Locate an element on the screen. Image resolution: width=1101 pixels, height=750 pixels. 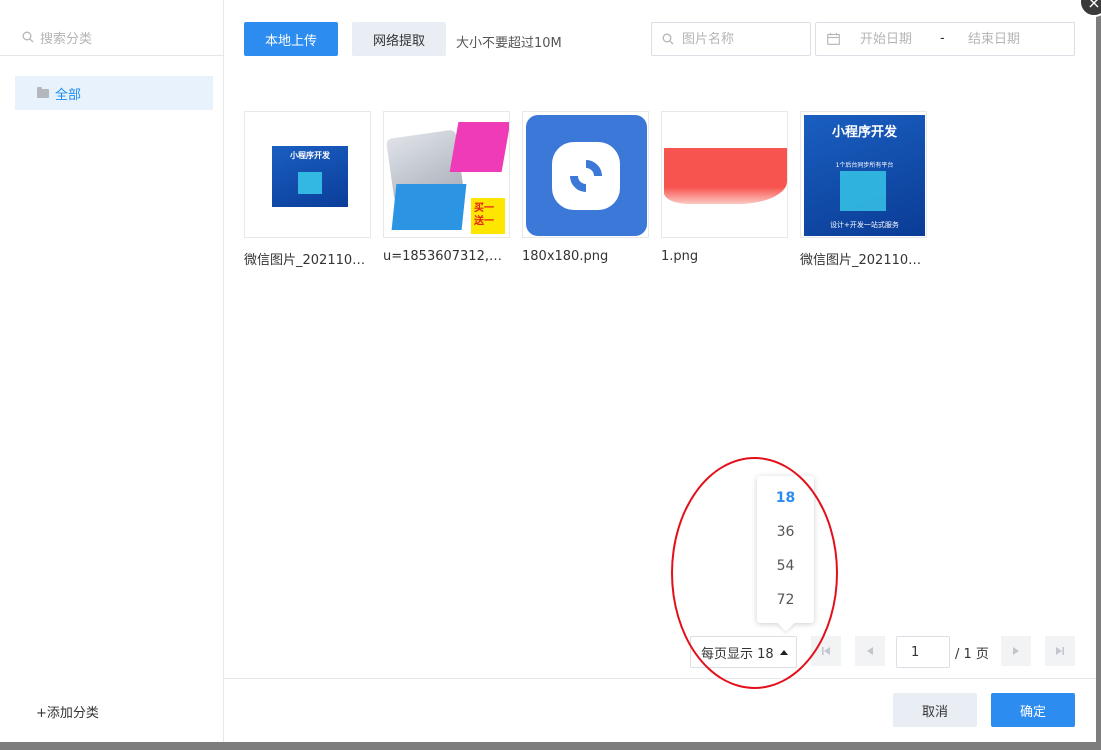
thumbnail-app-icon is located at coordinates (586, 175).